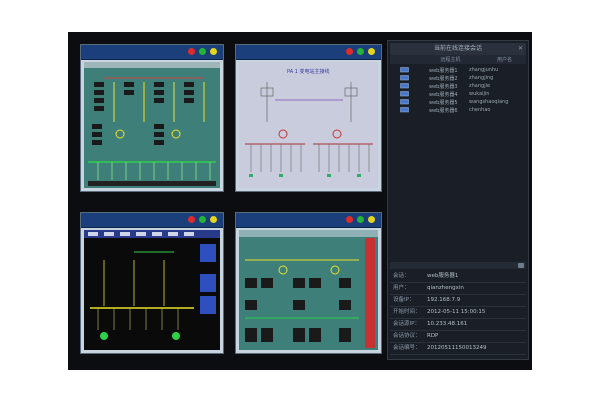 The image size is (600, 400). I want to click on detail-row: 会话源IP： 10.233.48.161, so click(458, 325).